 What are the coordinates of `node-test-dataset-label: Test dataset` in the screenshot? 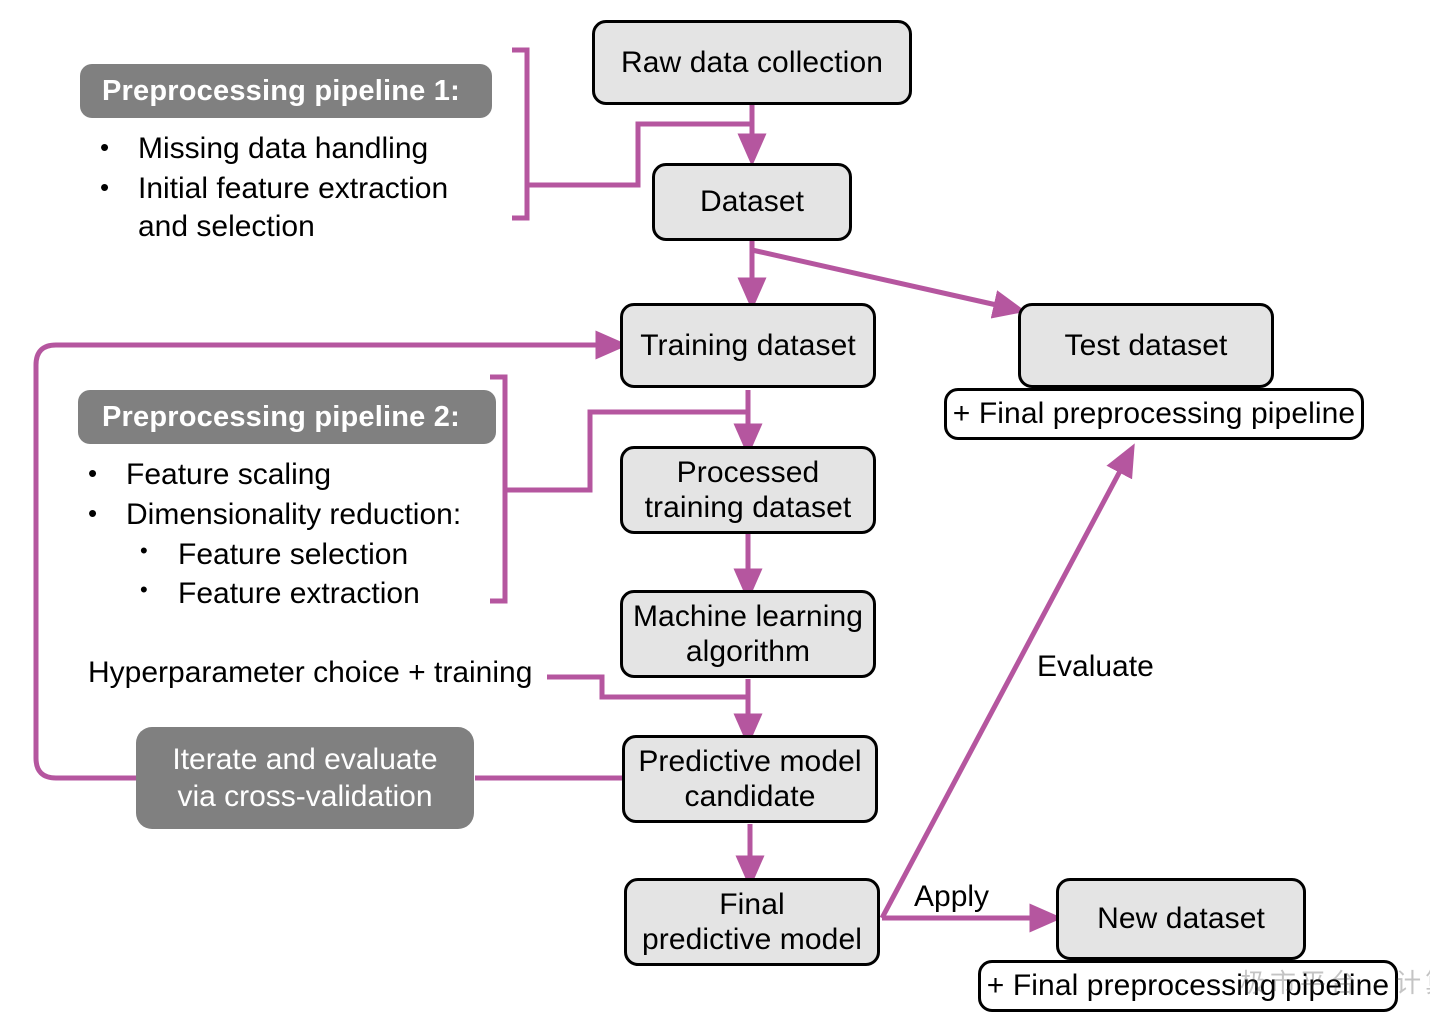 It's located at (1146, 345).